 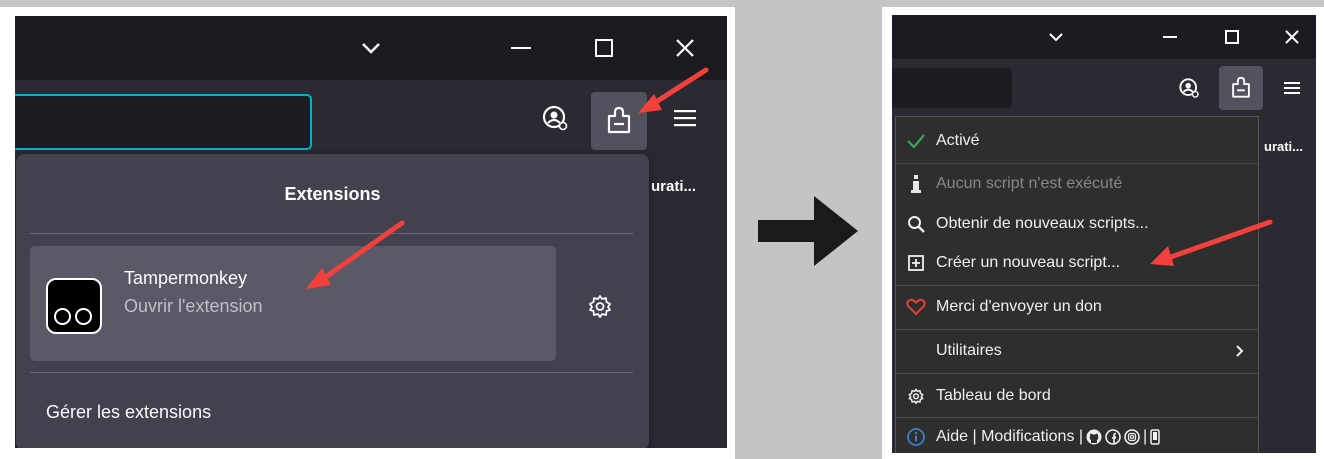 I want to click on extension-settings-button, so click(x=600, y=306).